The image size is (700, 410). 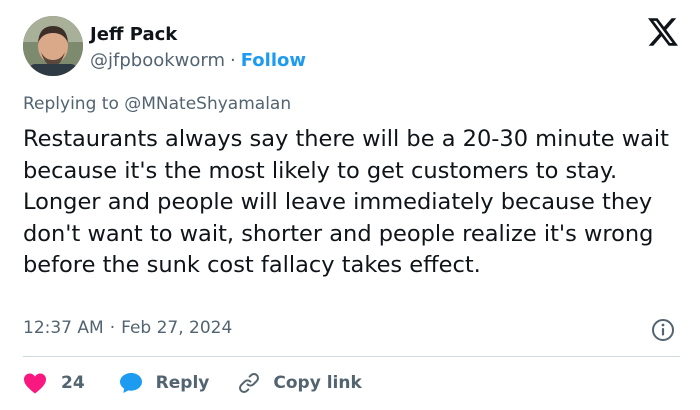 What do you see at coordinates (63, 328) in the screenshot?
I see `tweet-time: 12:37 AM` at bounding box center [63, 328].